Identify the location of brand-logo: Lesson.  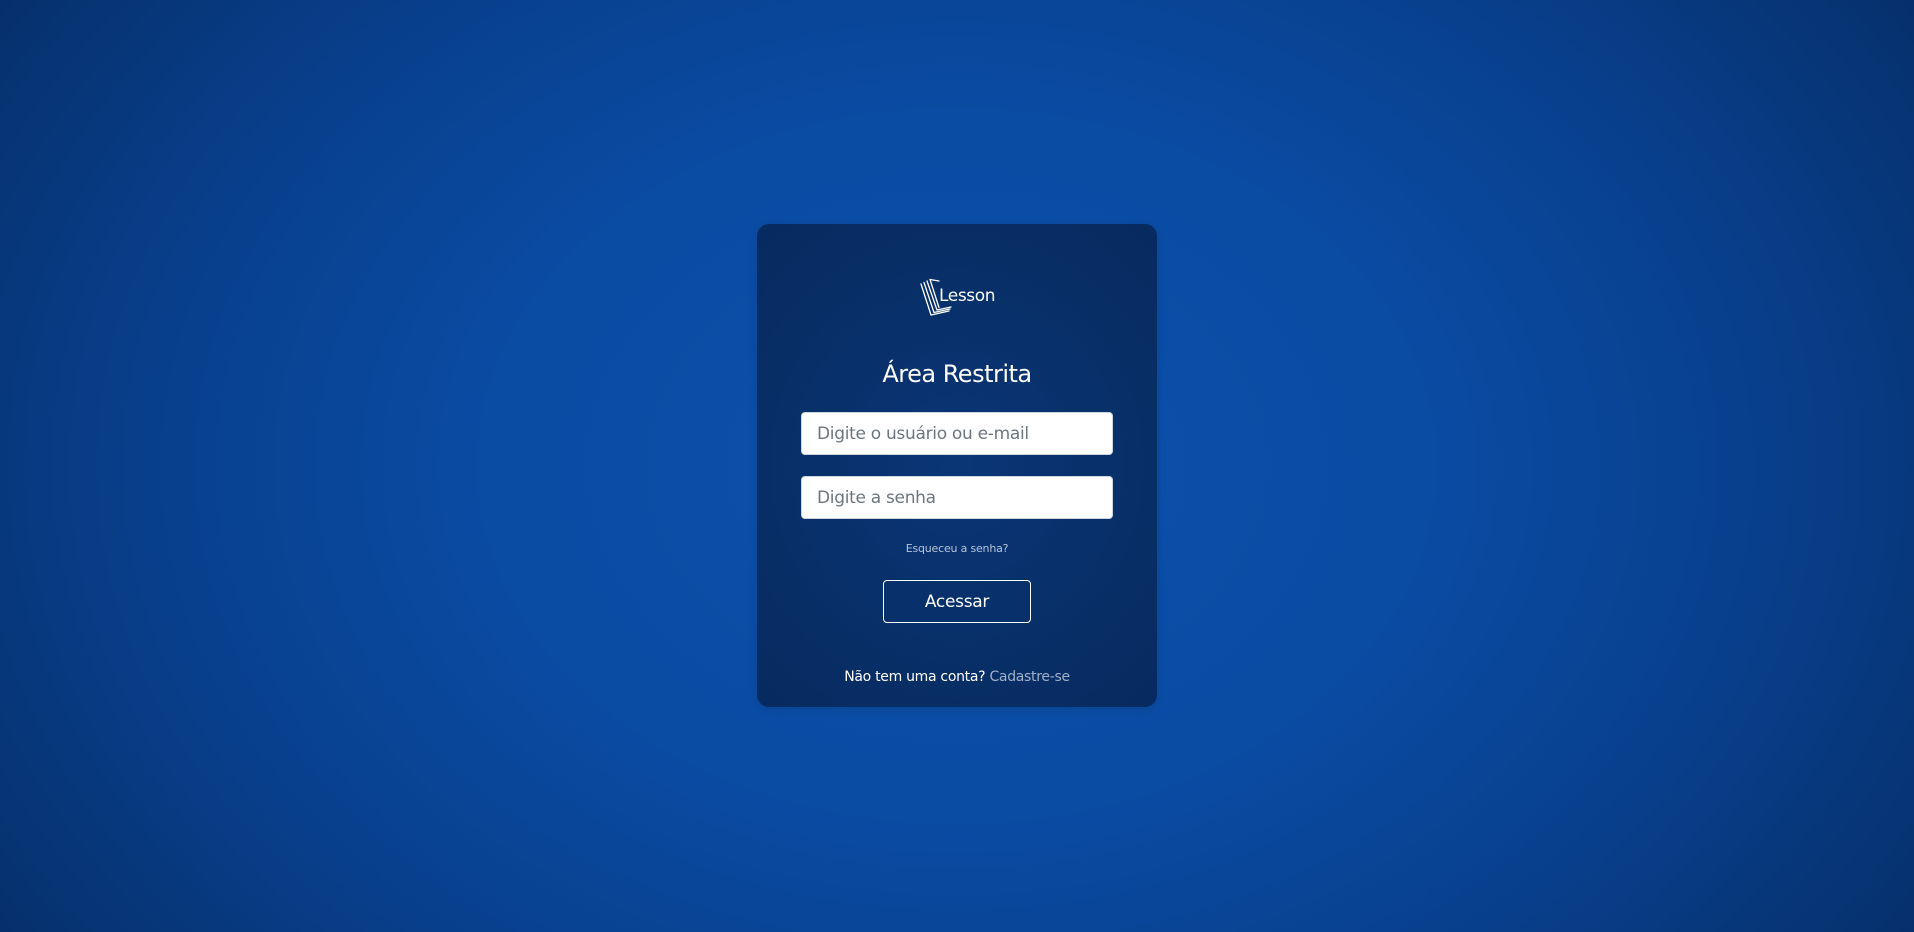
(959, 299).